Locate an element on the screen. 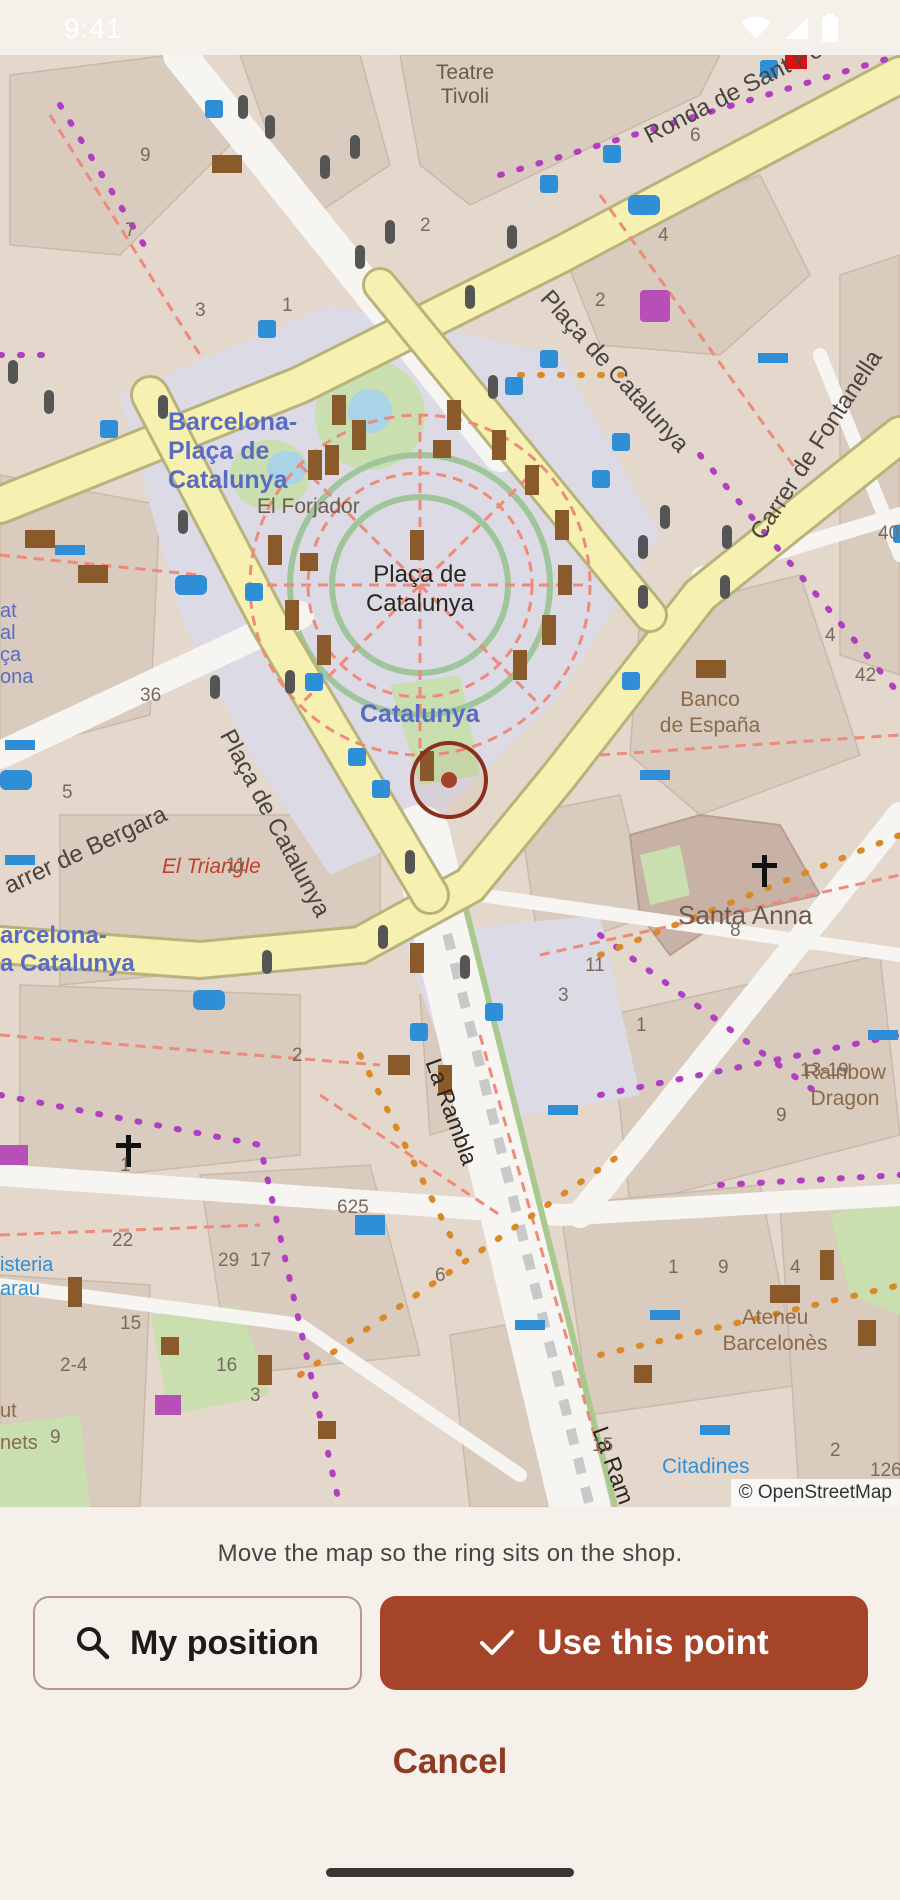 The image size is (900, 1900). house-number-label: 625 is located at coordinates (353, 1207).